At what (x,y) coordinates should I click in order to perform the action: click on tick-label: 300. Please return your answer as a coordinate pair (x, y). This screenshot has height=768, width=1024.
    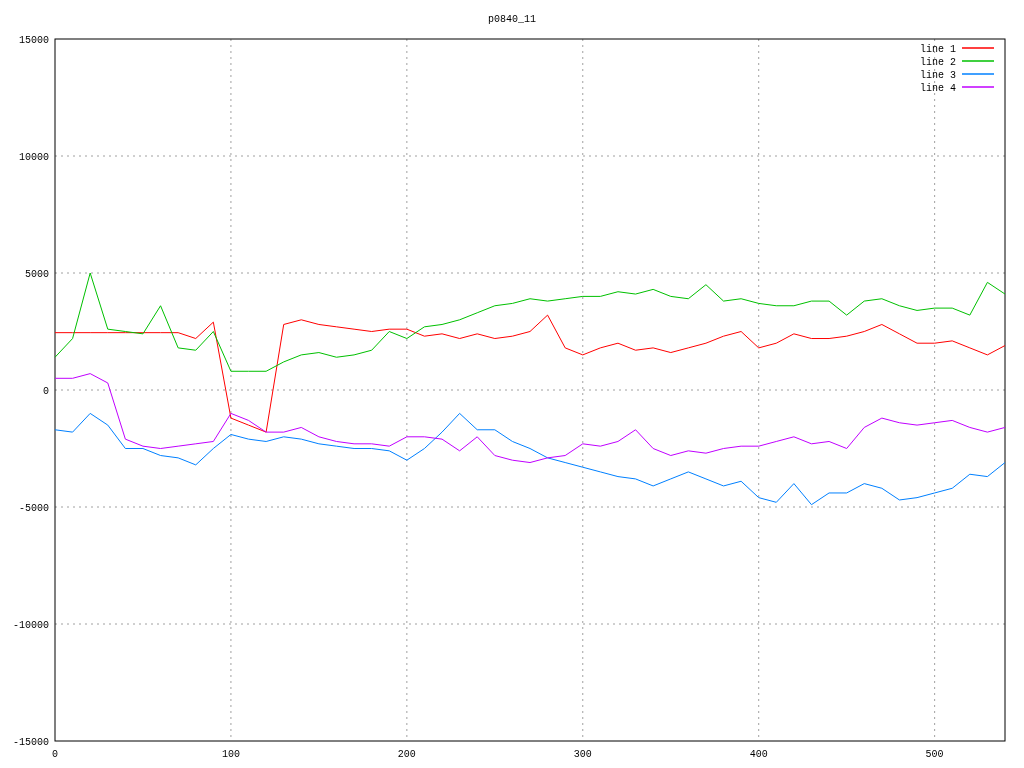
    Looking at the image, I should click on (582, 754).